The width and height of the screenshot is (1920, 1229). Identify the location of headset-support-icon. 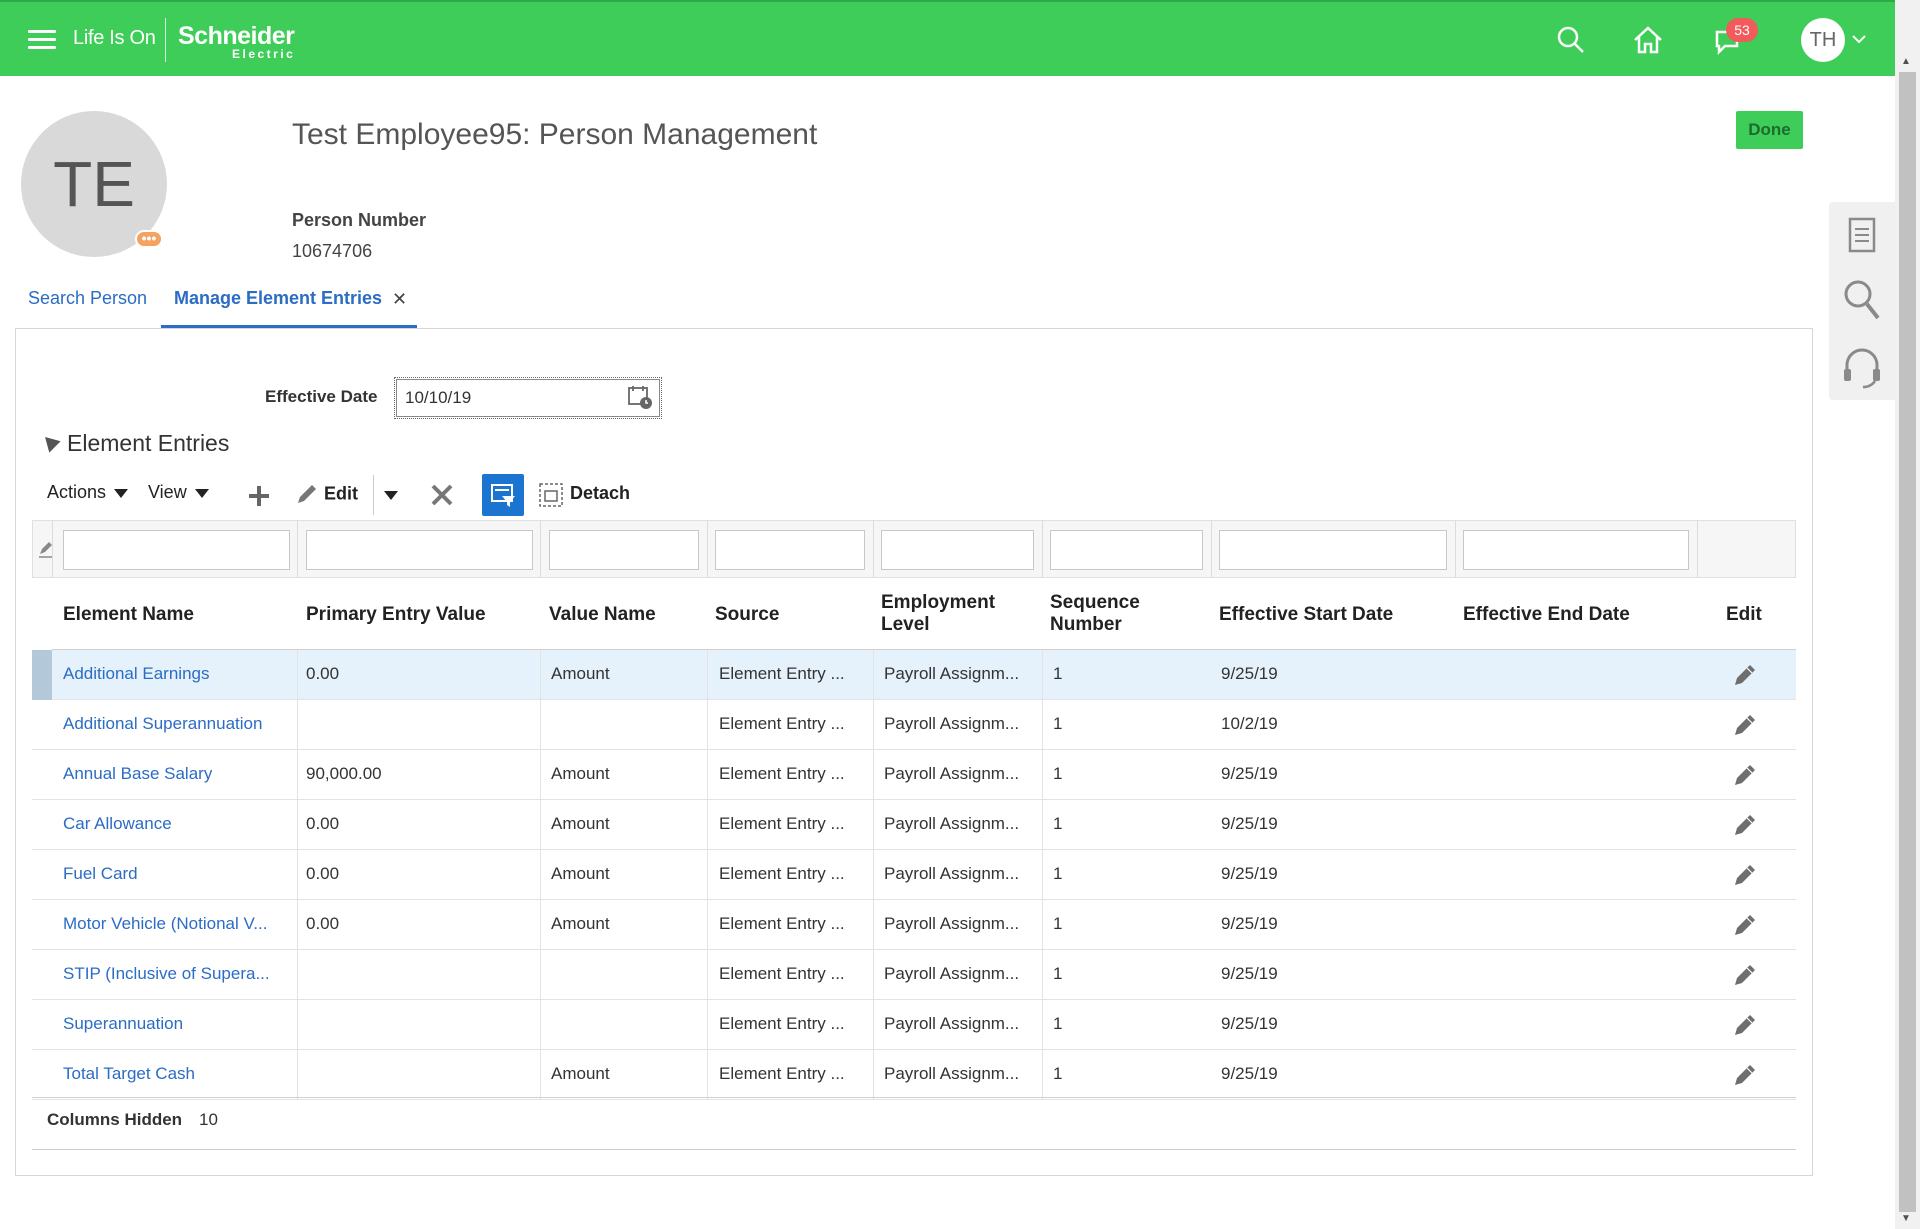
(1862, 367).